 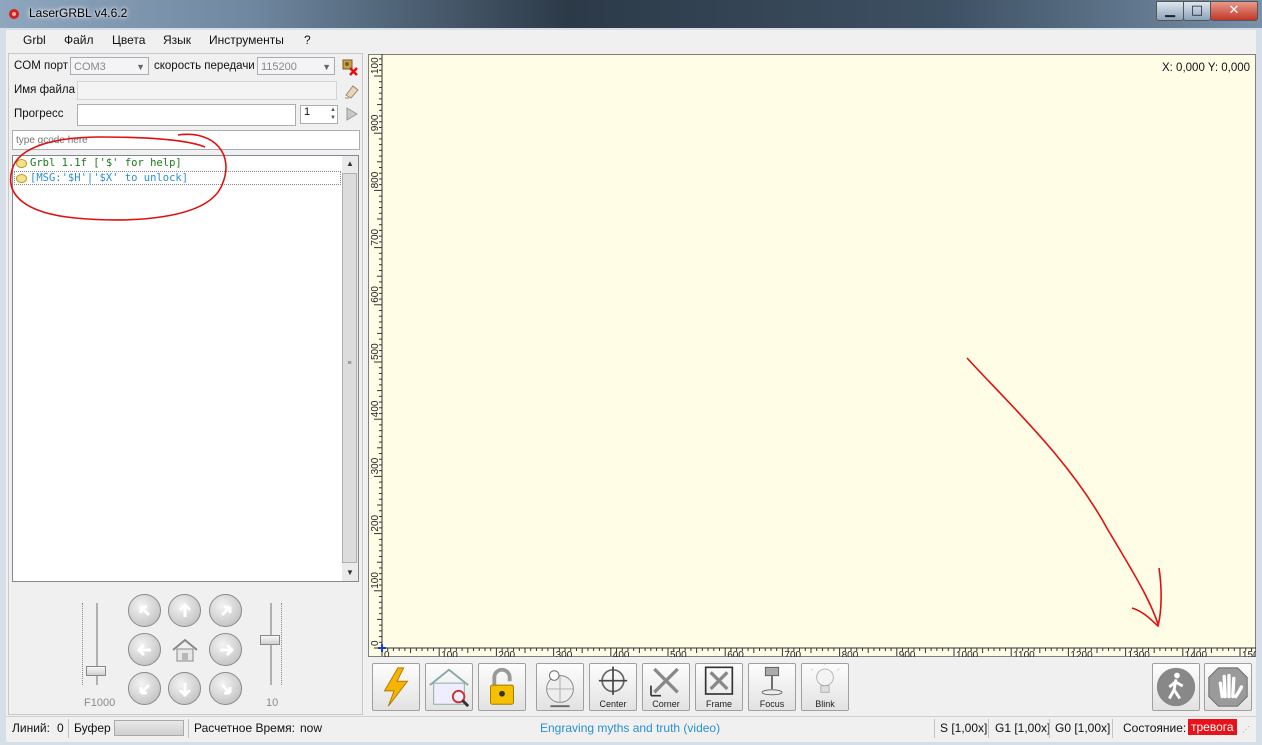 I want to click on estimated-time-value: now, so click(x=311, y=728).